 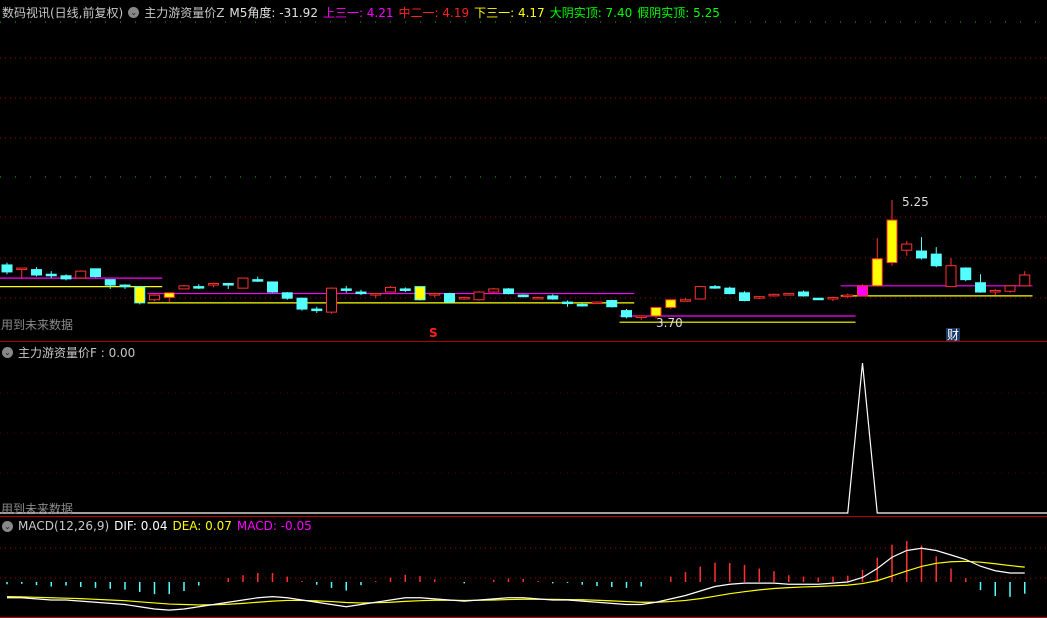 What do you see at coordinates (591, 12) in the screenshot?
I see `big-yin-value: 大阴实顶: 7.40` at bounding box center [591, 12].